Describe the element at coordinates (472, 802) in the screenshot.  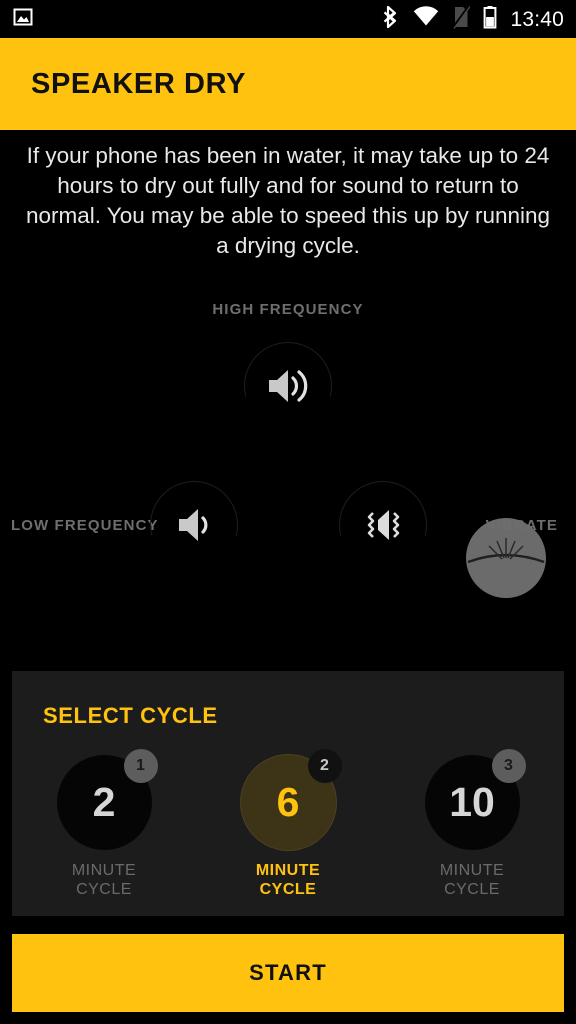
I see `cycle-number: 10` at that location.